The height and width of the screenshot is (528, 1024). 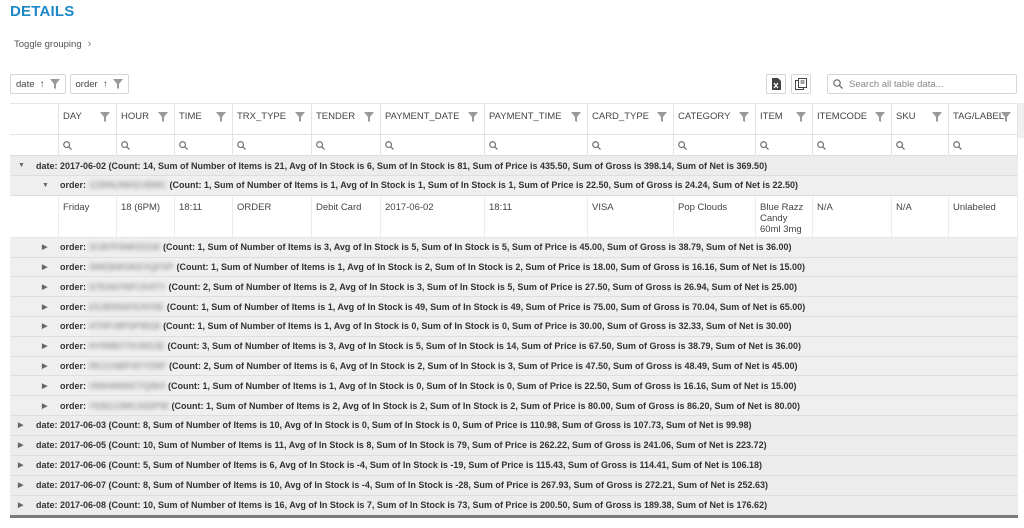 I want to click on column-header-time: TIME, so click(x=204, y=119).